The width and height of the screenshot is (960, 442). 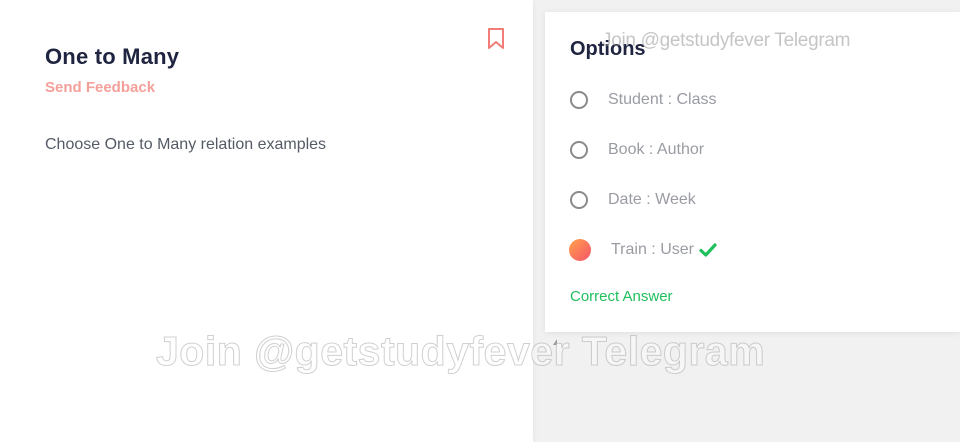 I want to click on option-label: Train : User, so click(x=652, y=249).